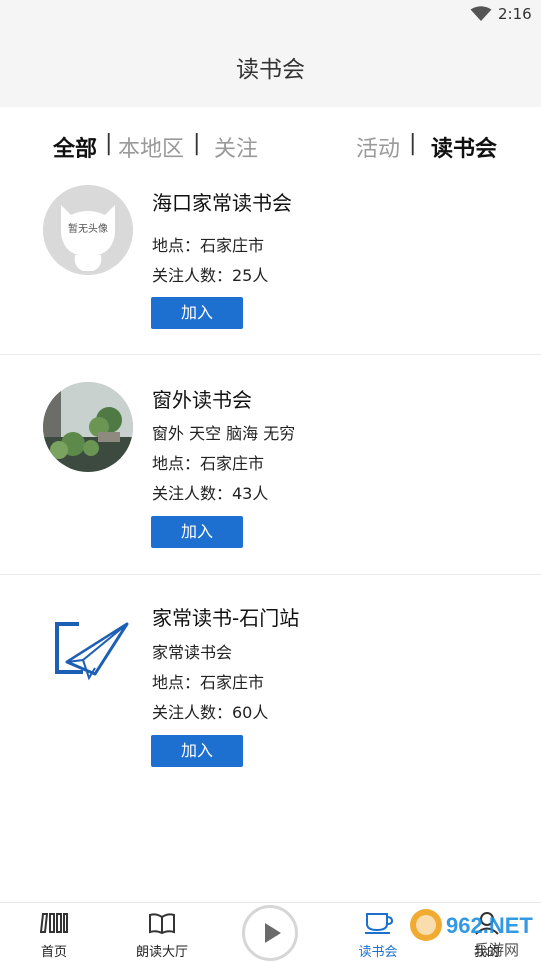 This screenshot has height=962, width=541. I want to click on club-name: 家常读书-石门站, so click(226, 618).